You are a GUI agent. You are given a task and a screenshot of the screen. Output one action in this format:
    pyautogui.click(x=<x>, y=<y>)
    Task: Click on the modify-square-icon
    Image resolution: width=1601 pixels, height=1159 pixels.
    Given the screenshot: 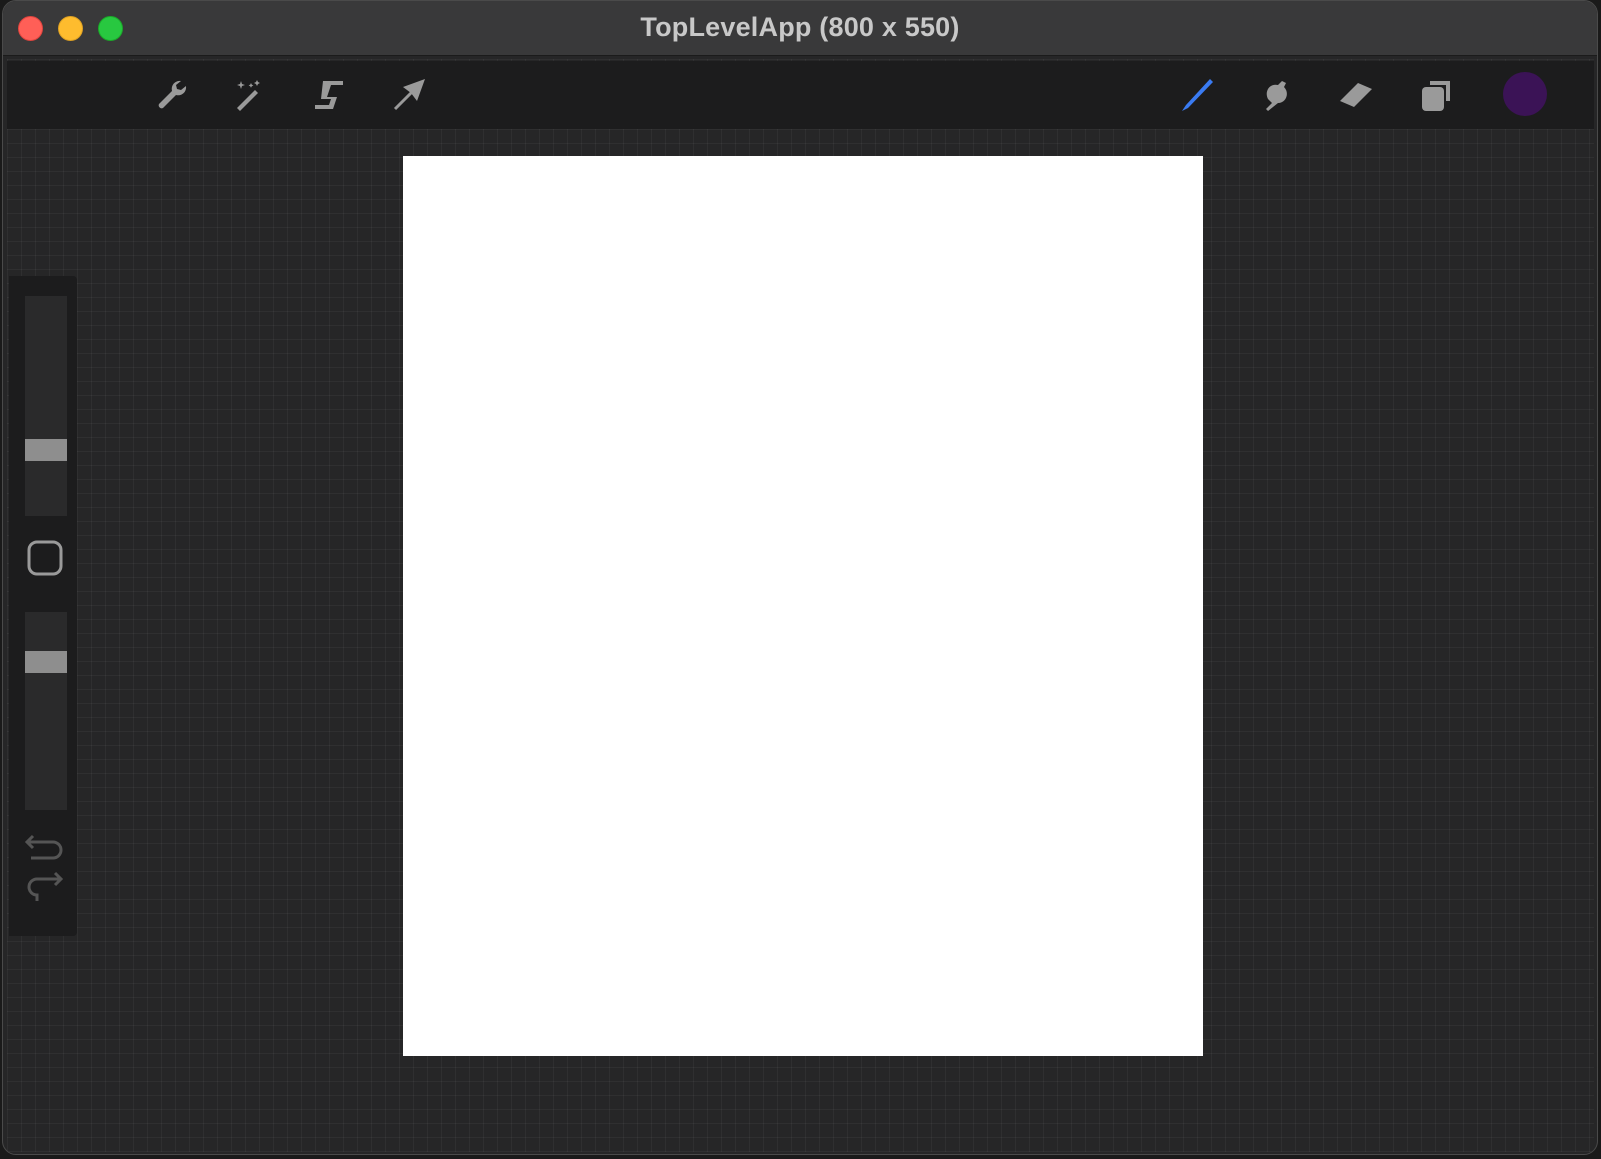 What is the action you would take?
    pyautogui.click(x=45, y=558)
    